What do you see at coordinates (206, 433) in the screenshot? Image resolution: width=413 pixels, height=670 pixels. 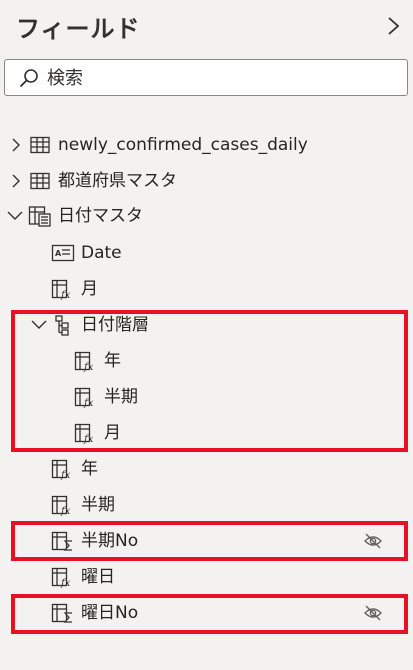 I see `tree-item-hierarchy-level: fx 月` at bounding box center [206, 433].